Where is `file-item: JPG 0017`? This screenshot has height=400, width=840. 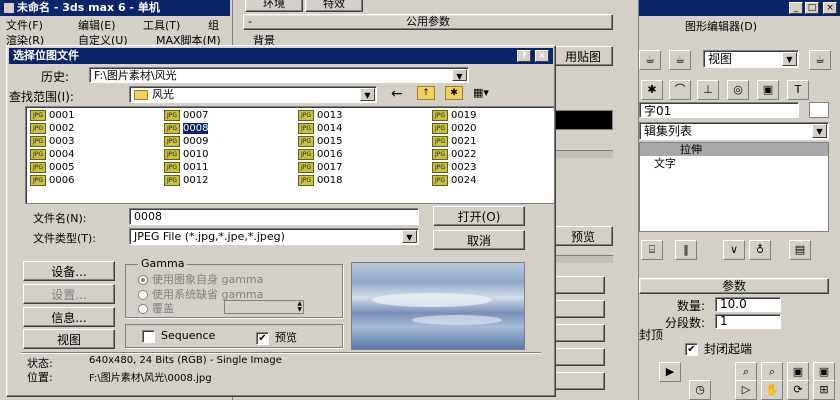
file-item: JPG 0017 is located at coordinates (320, 167).